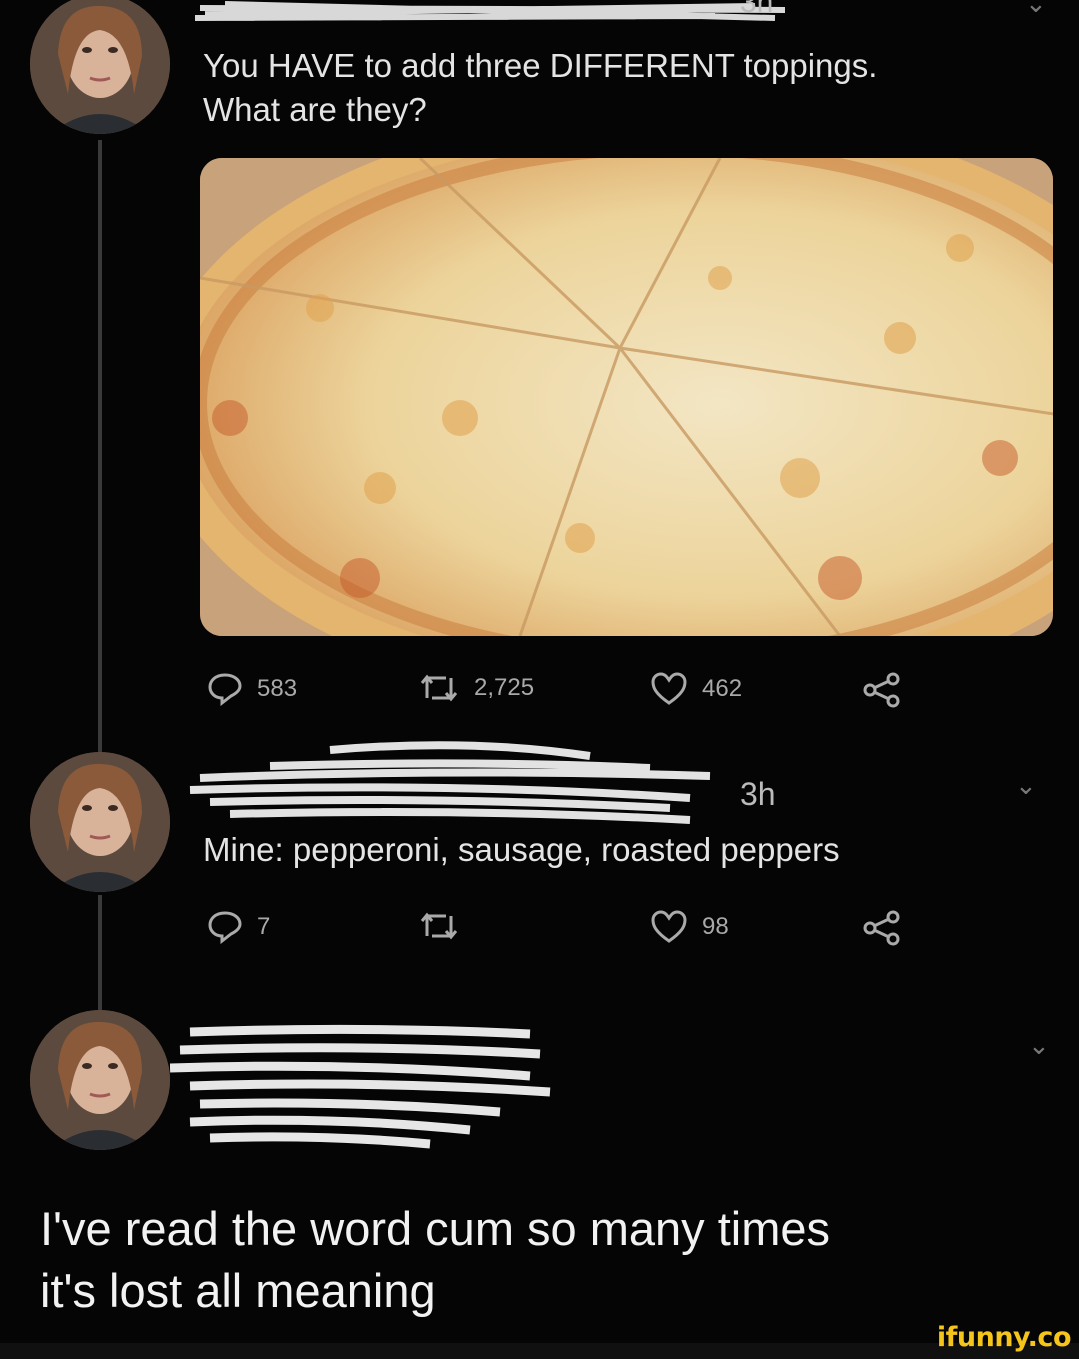 The height and width of the screenshot is (1359, 1079). I want to click on like-count: 462, so click(722, 688).